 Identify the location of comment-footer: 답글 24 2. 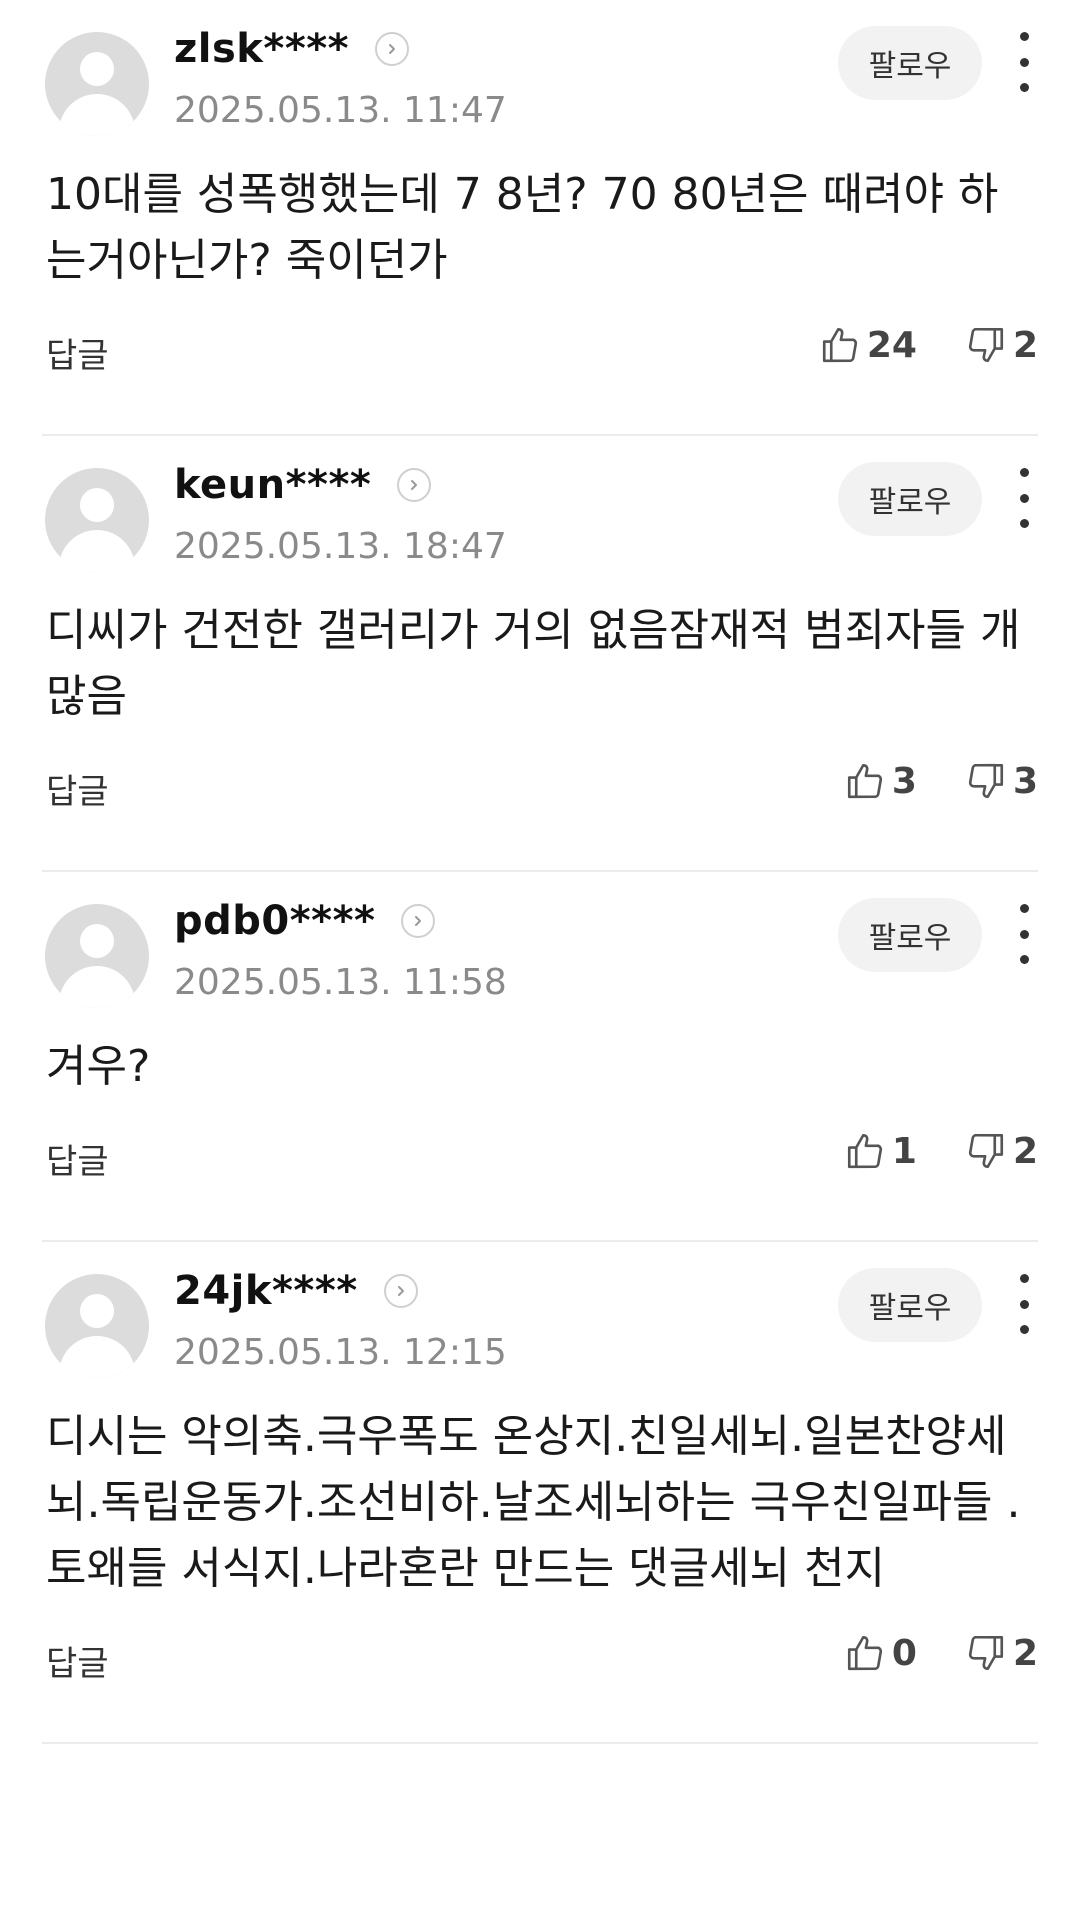
(540, 364).